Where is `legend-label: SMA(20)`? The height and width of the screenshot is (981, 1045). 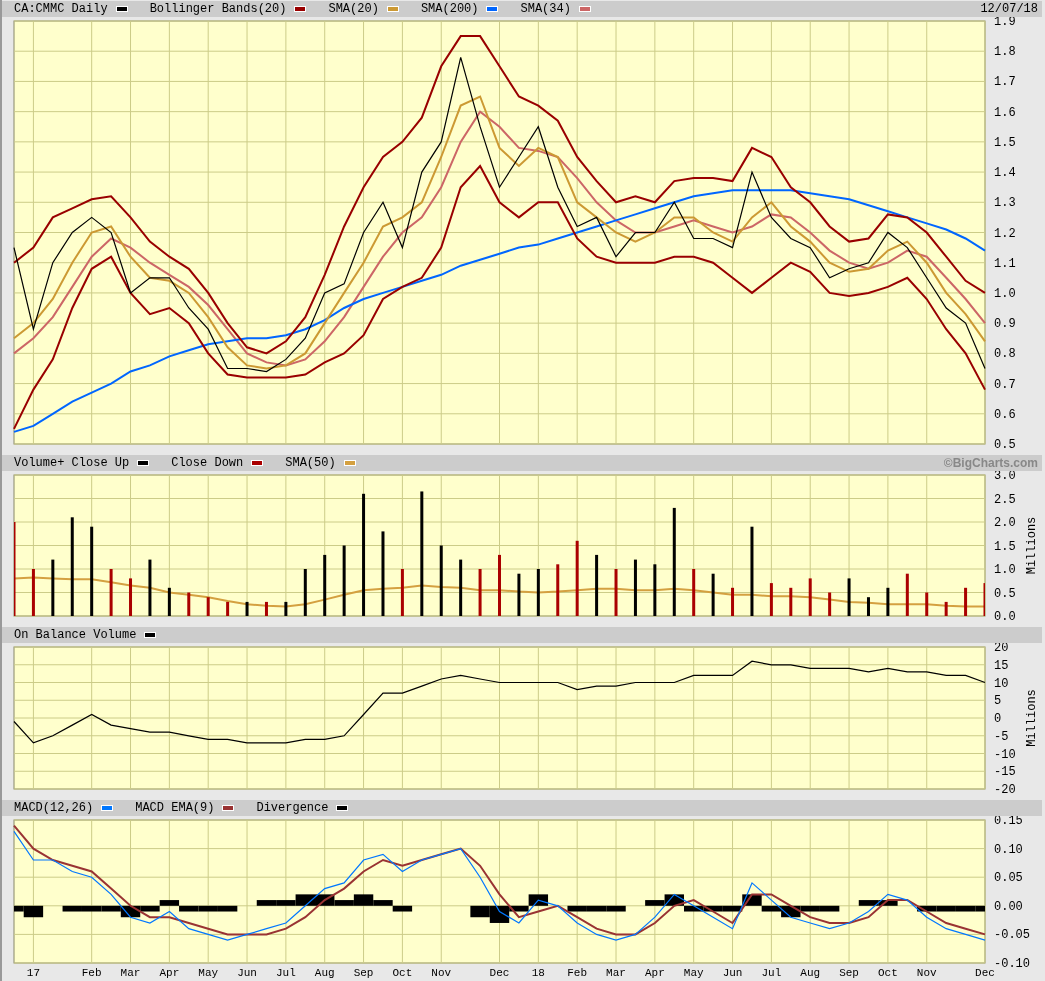
legend-label: SMA(20) is located at coordinates (353, 9).